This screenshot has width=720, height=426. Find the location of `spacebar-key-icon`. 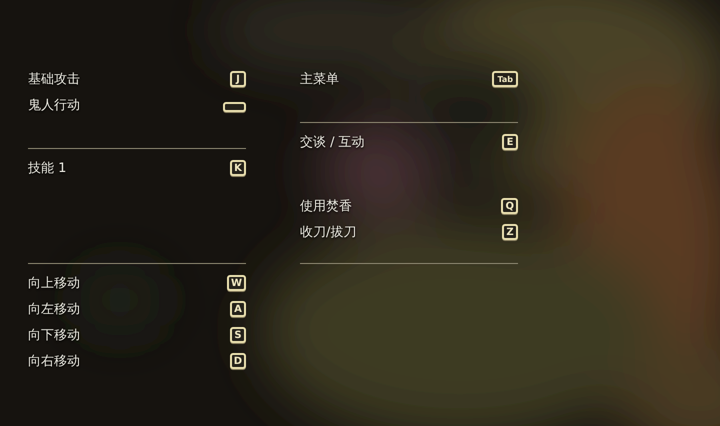

spacebar-key-icon is located at coordinates (234, 107).